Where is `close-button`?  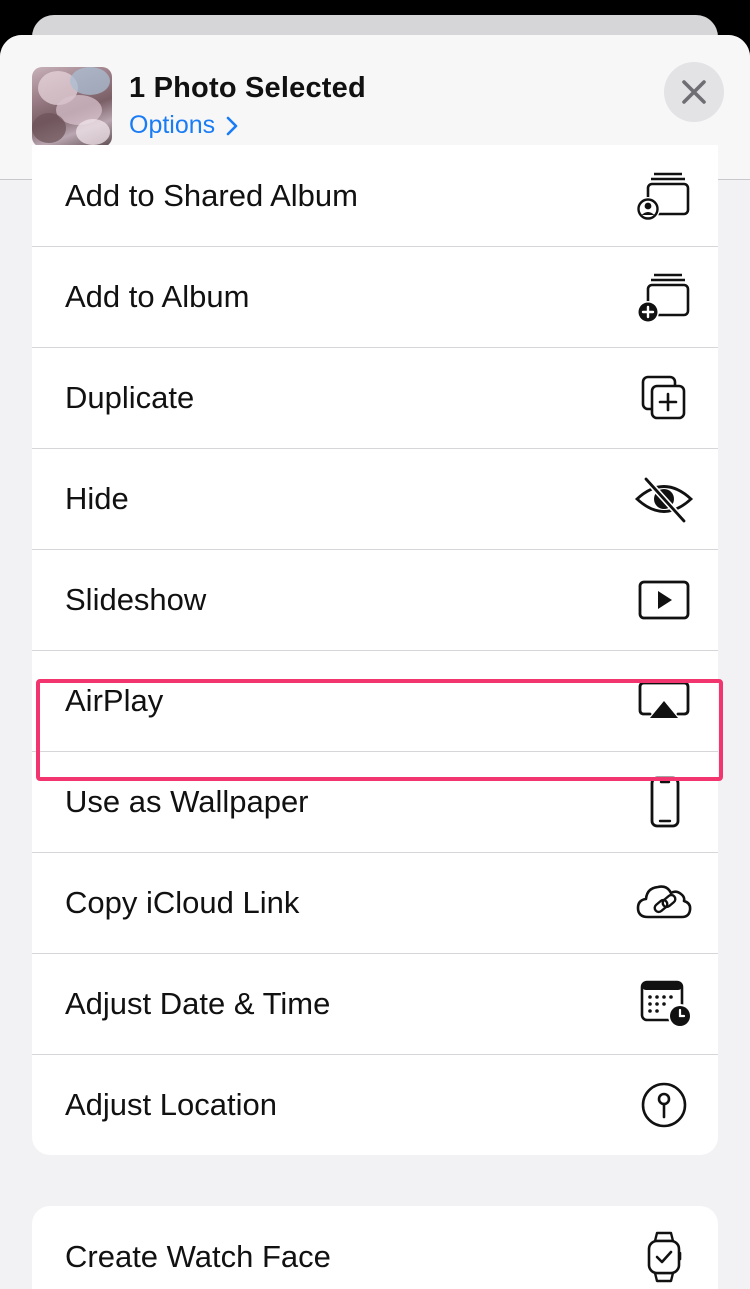 close-button is located at coordinates (694, 92).